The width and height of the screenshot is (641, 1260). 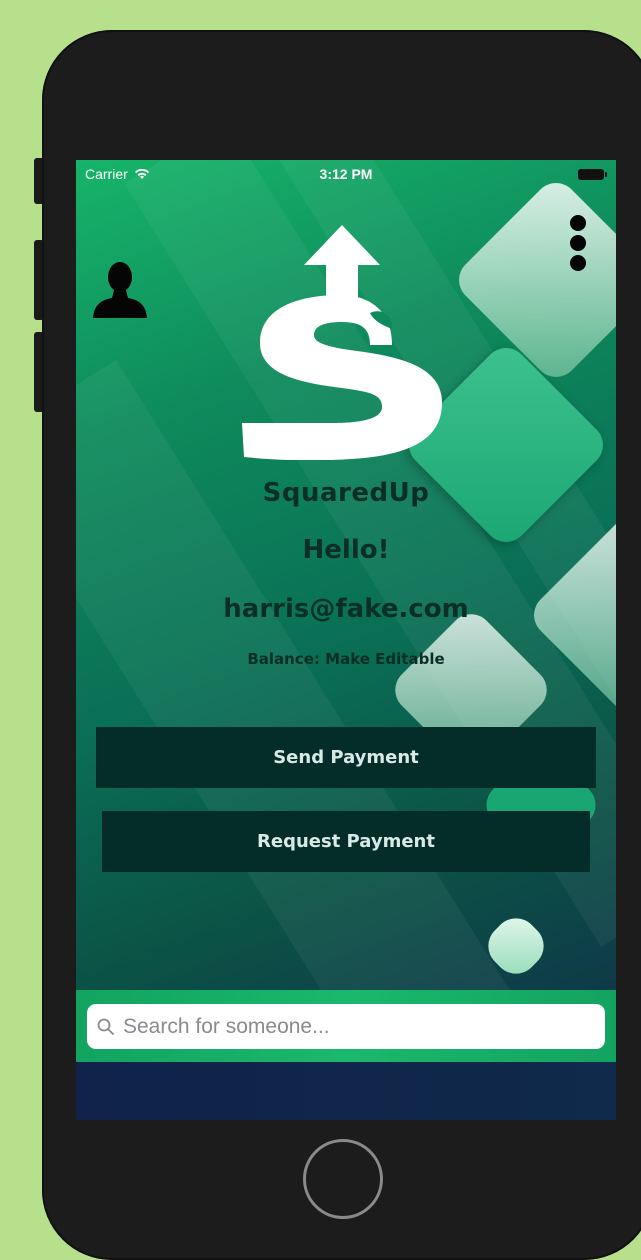 What do you see at coordinates (120, 291) in the screenshot?
I see `person-icon` at bounding box center [120, 291].